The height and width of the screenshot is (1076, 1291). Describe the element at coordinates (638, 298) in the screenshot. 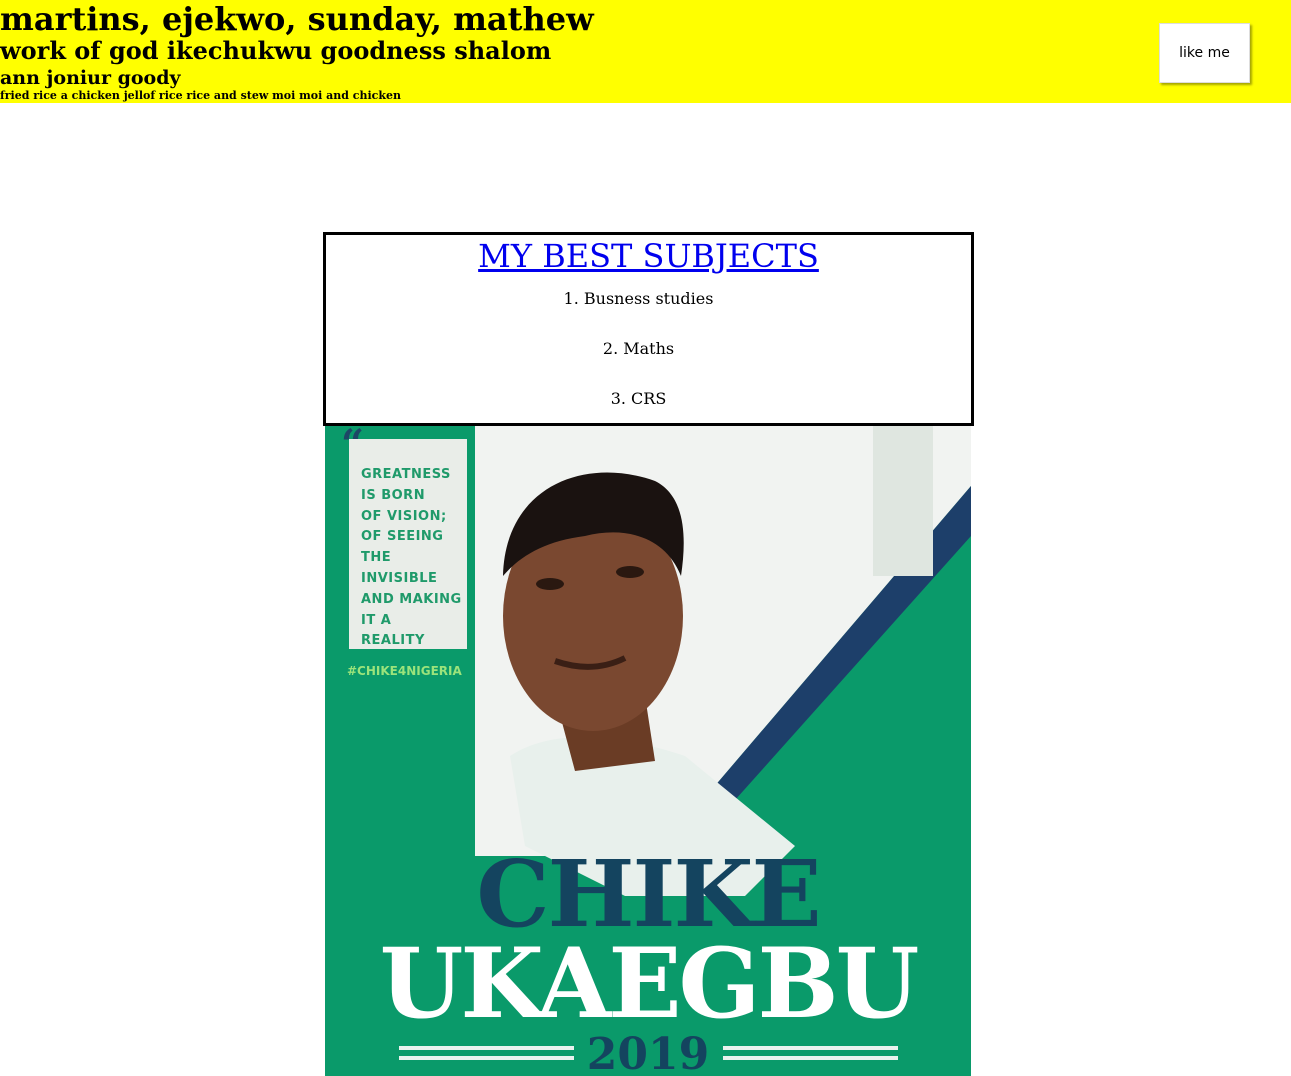

I see `subject-item: 1. Busness studies` at that location.